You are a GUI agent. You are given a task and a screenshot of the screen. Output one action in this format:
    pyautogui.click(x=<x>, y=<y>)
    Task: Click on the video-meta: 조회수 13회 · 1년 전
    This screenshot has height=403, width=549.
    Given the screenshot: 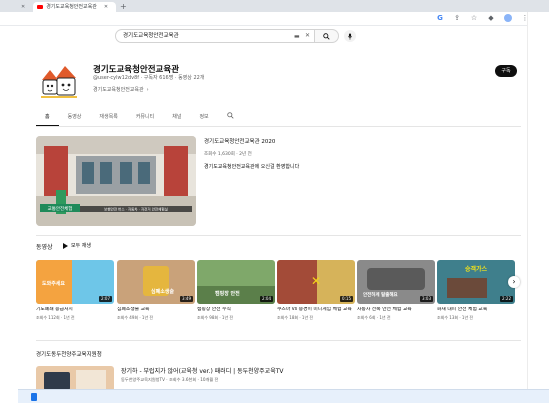 What is the action you would take?
    pyautogui.click(x=455, y=317)
    